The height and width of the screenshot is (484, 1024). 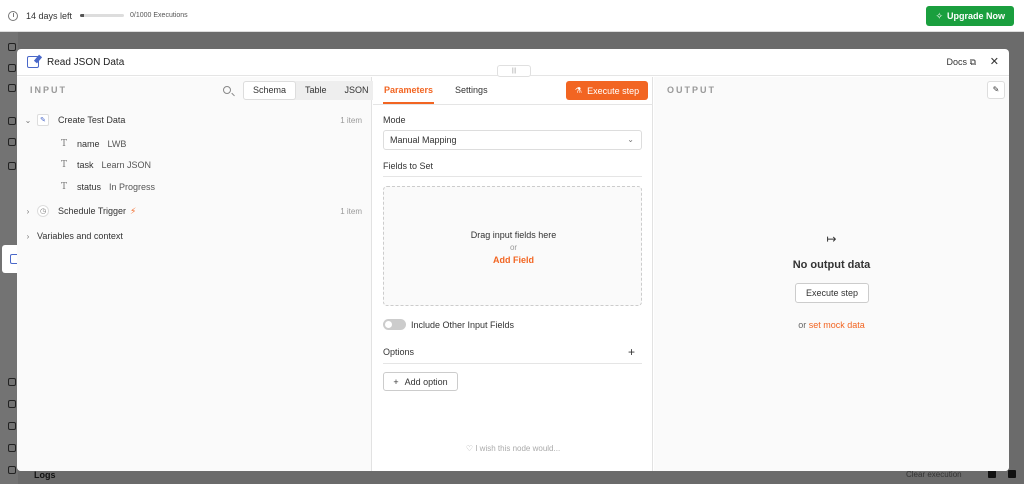 I want to click on add-option-label: Add option, so click(x=426, y=381).